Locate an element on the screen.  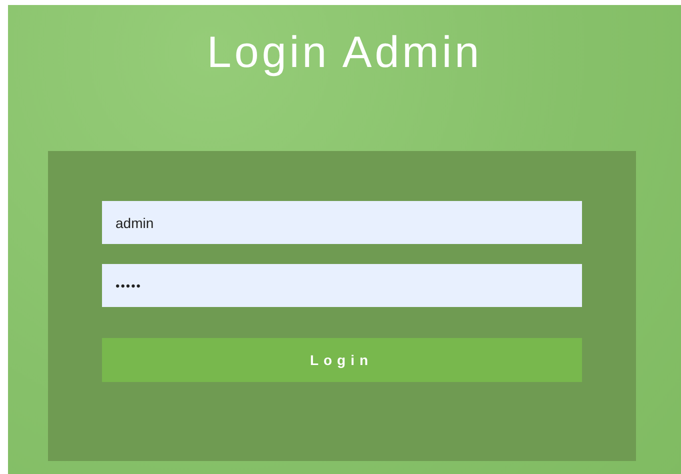
password-field: ••••• is located at coordinates (342, 285).